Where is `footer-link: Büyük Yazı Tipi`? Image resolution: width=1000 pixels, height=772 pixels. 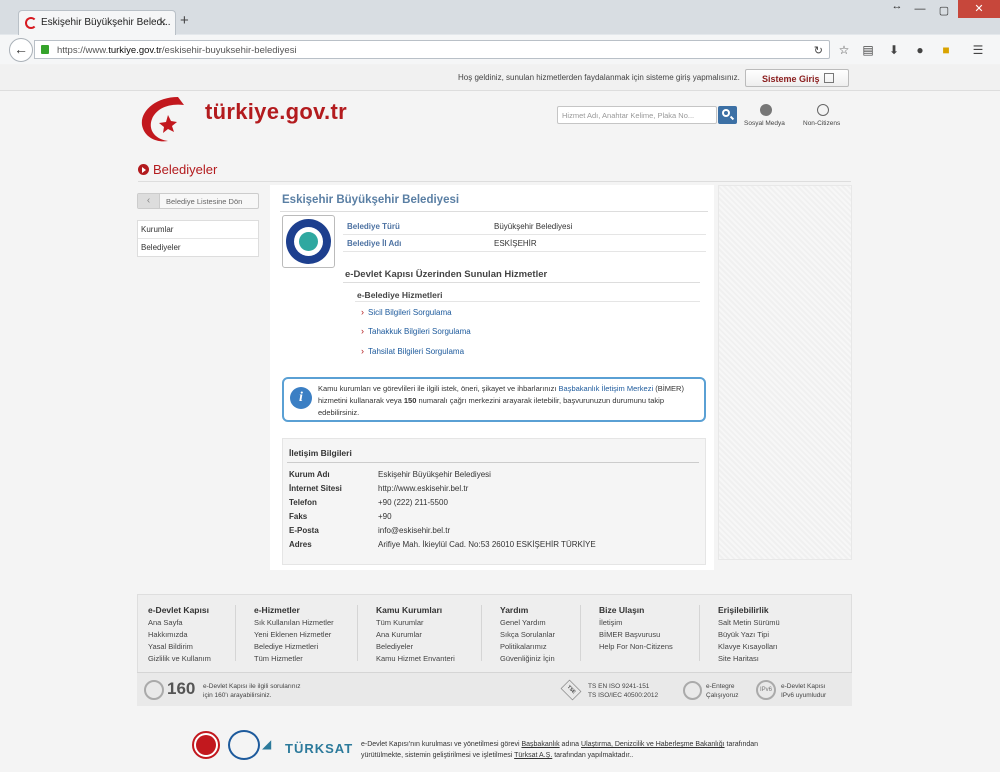 footer-link: Büyük Yazı Tipi is located at coordinates (749, 635).